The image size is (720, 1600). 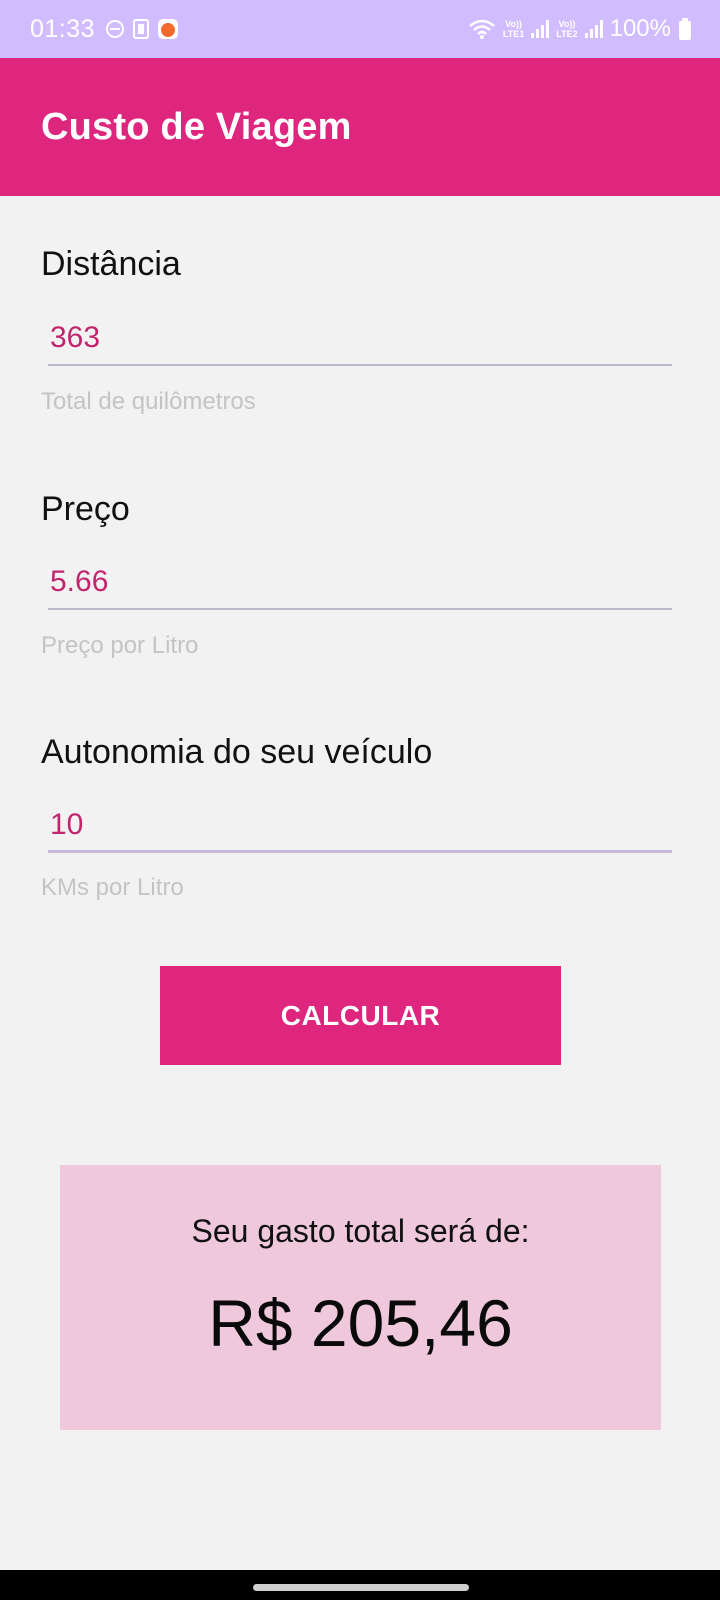 I want to click on result-label: Seu gasto total será de:, so click(x=360, y=1231).